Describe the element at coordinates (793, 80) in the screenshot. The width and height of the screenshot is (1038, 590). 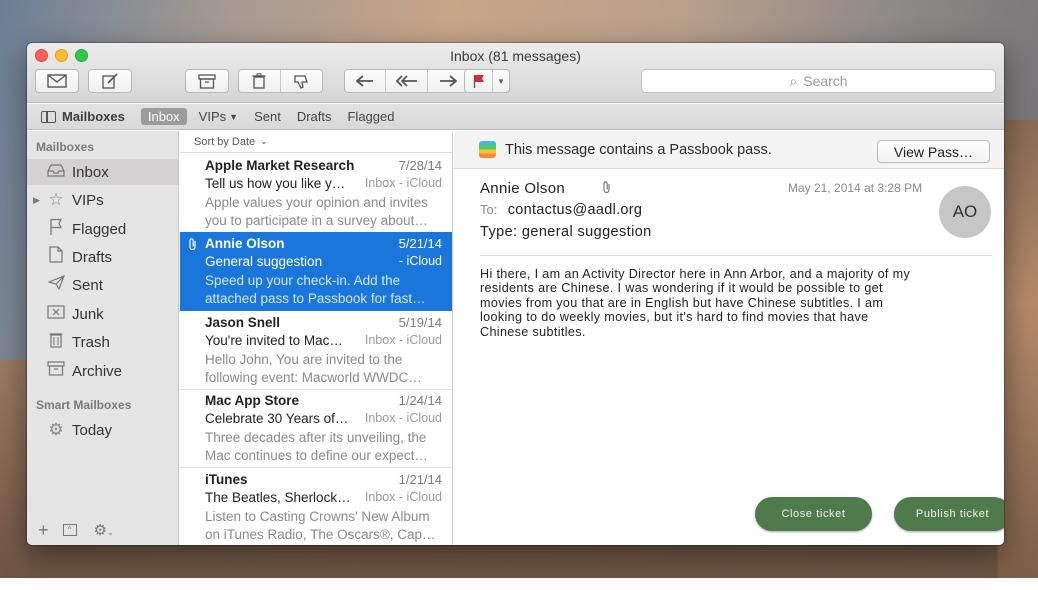
I see `search-icon: ⌕` at that location.